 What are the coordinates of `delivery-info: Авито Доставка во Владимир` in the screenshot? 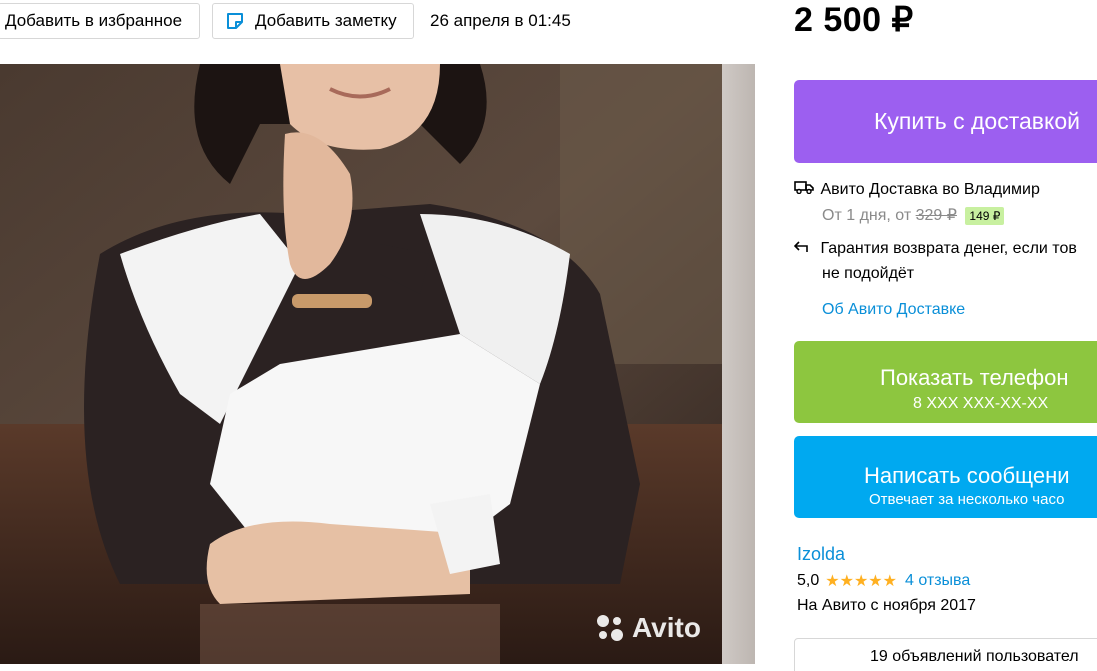 It's located at (917, 189).